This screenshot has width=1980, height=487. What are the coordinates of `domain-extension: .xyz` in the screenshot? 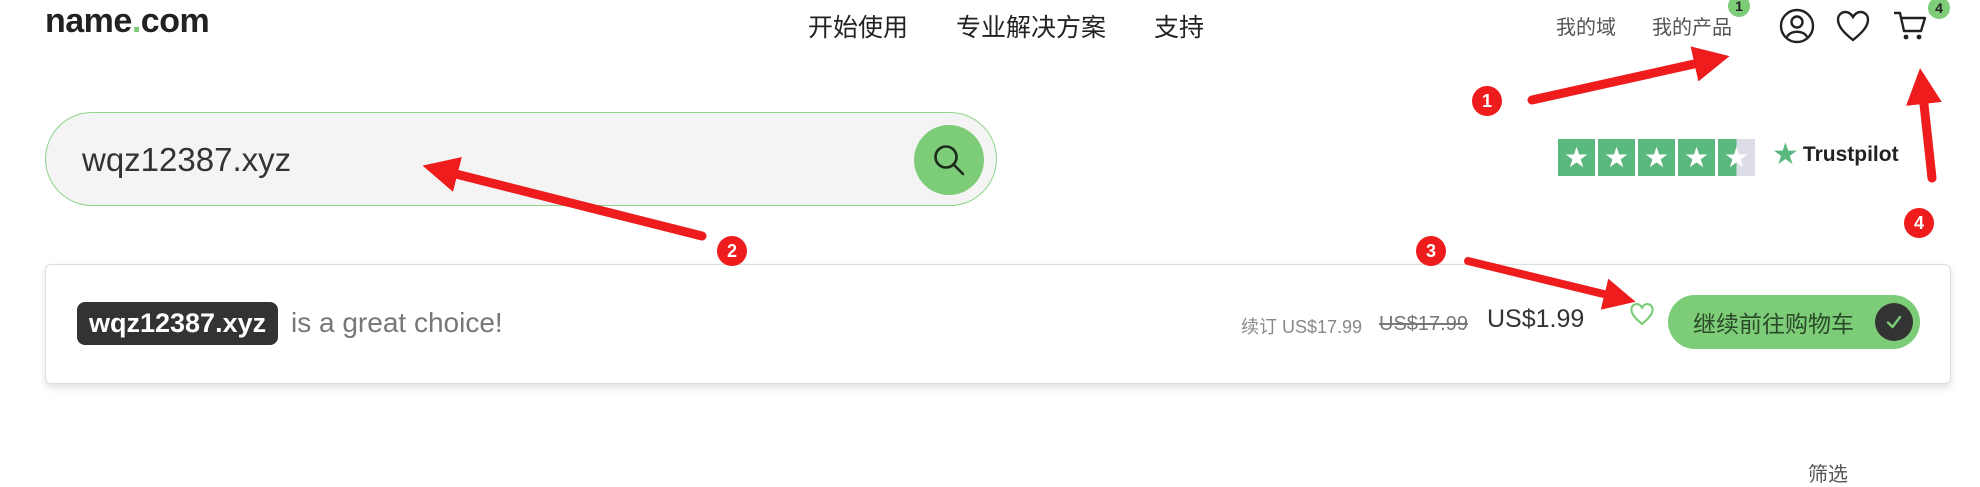 It's located at (241, 323).